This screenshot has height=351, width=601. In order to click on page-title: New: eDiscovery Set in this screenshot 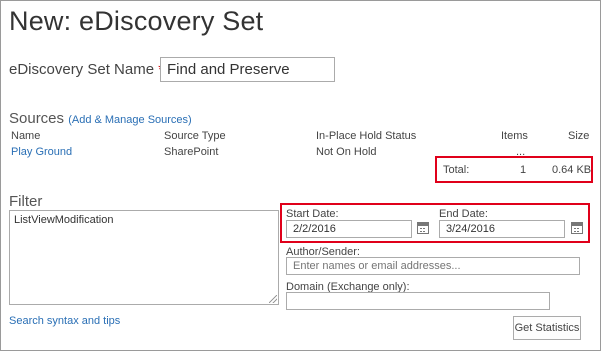, I will do `click(136, 21)`.